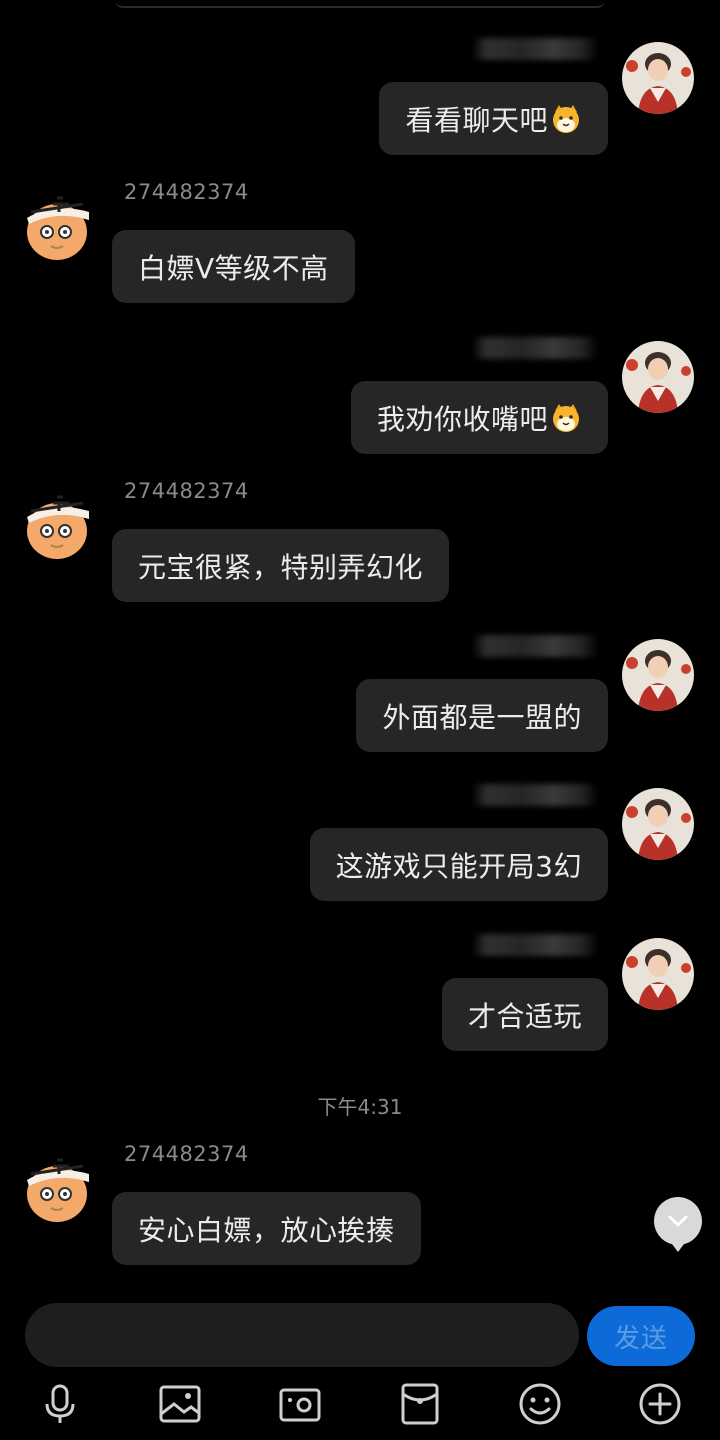 The image size is (720, 1440). I want to click on message-text: 看看聊天吧, so click(476, 120).